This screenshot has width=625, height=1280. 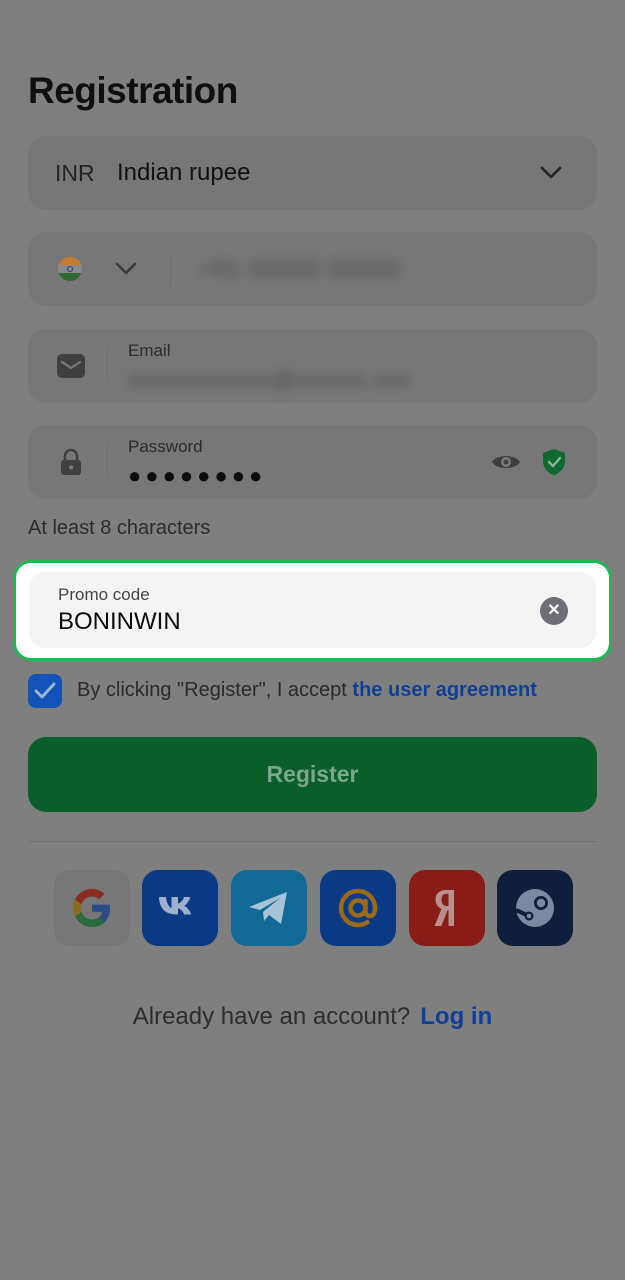 I want to click on promo-code-label: Promo code, so click(x=104, y=594).